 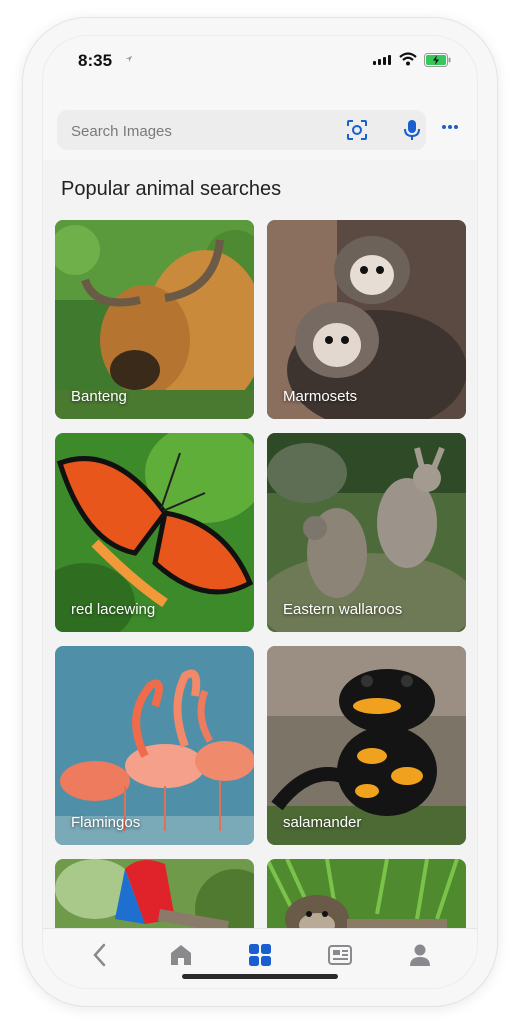 I want to click on home-icon, so click(x=181, y=955).